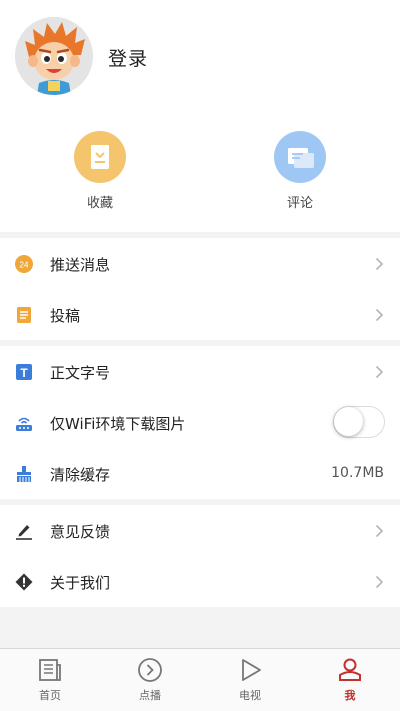 This screenshot has height=711, width=400. I want to click on cache-size-value: 10.7MB, so click(357, 473).